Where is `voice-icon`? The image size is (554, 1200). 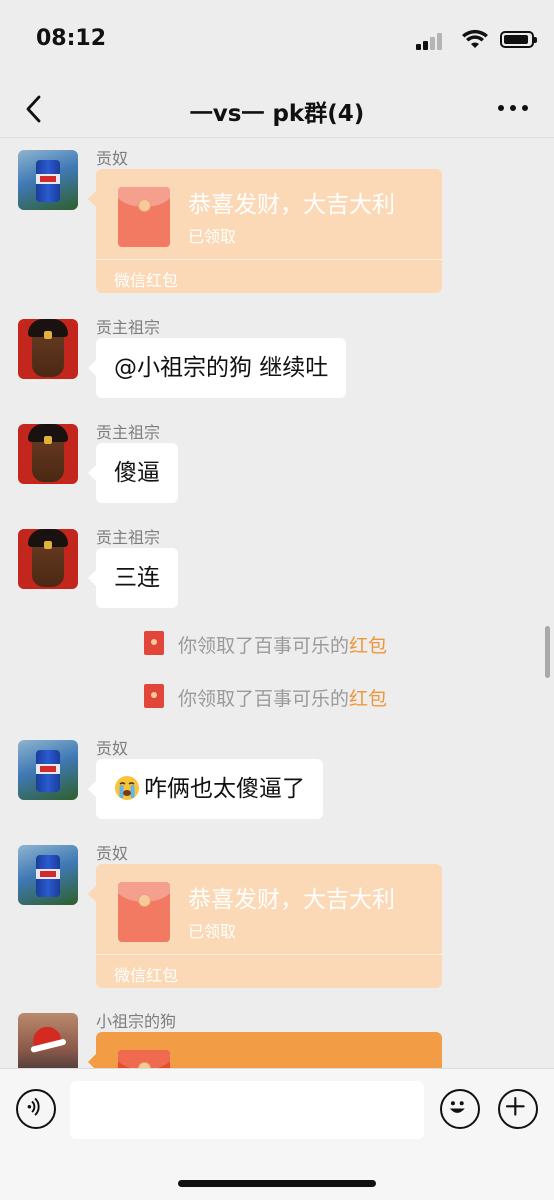 voice-icon is located at coordinates (36, 1109).